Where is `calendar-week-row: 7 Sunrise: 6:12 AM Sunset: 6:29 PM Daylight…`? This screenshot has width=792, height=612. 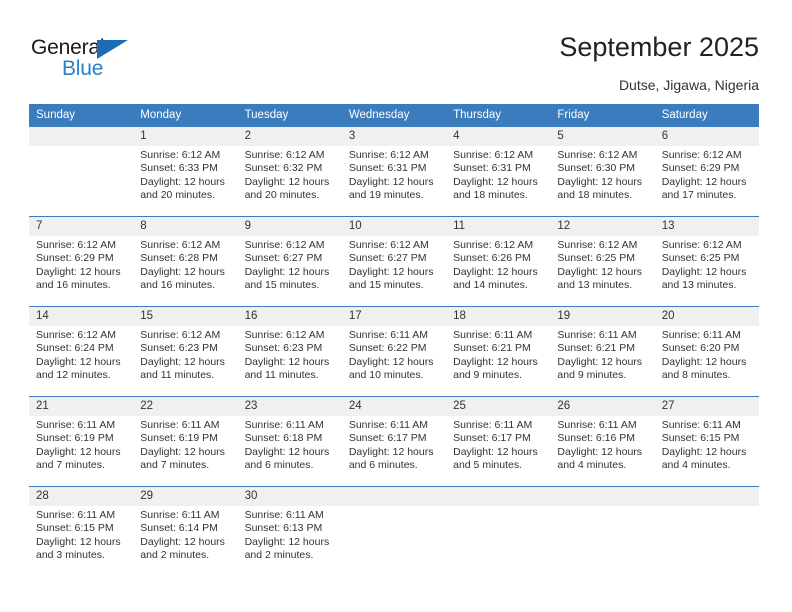 calendar-week-row: 7 Sunrise: 6:12 AM Sunset: 6:29 PM Daylight… is located at coordinates (394, 261).